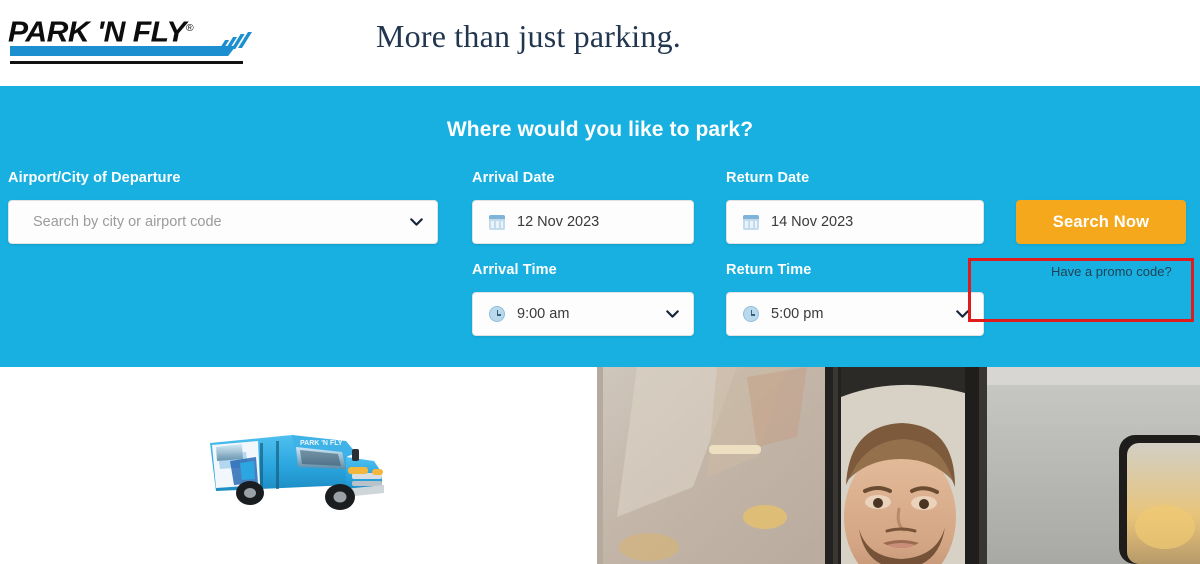 The height and width of the screenshot is (564, 1200). I want to click on logo-wordmark-text: PARK 'N FLY, so click(97, 32).